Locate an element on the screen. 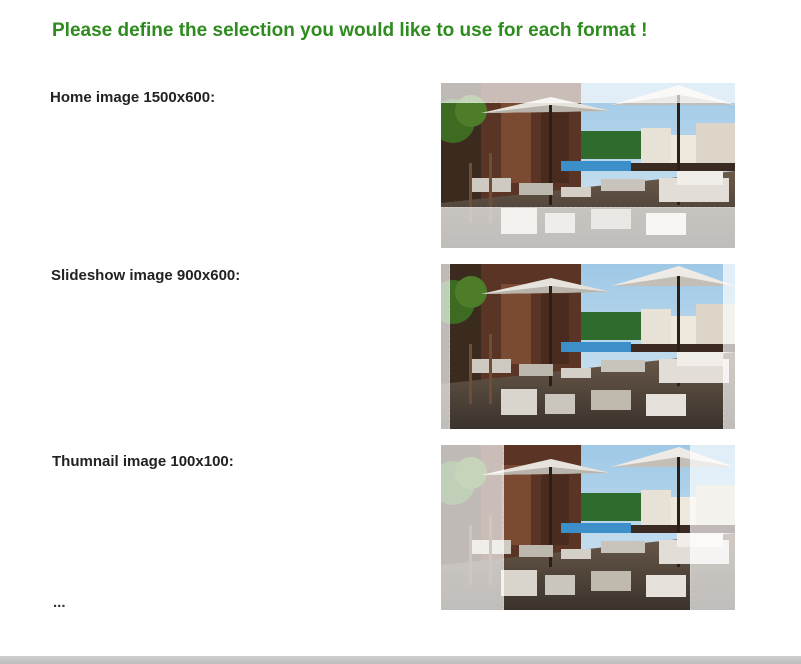 Image resolution: width=801 pixels, height=664 pixels. home-image-label: Home image 1500x600: is located at coordinates (133, 97).